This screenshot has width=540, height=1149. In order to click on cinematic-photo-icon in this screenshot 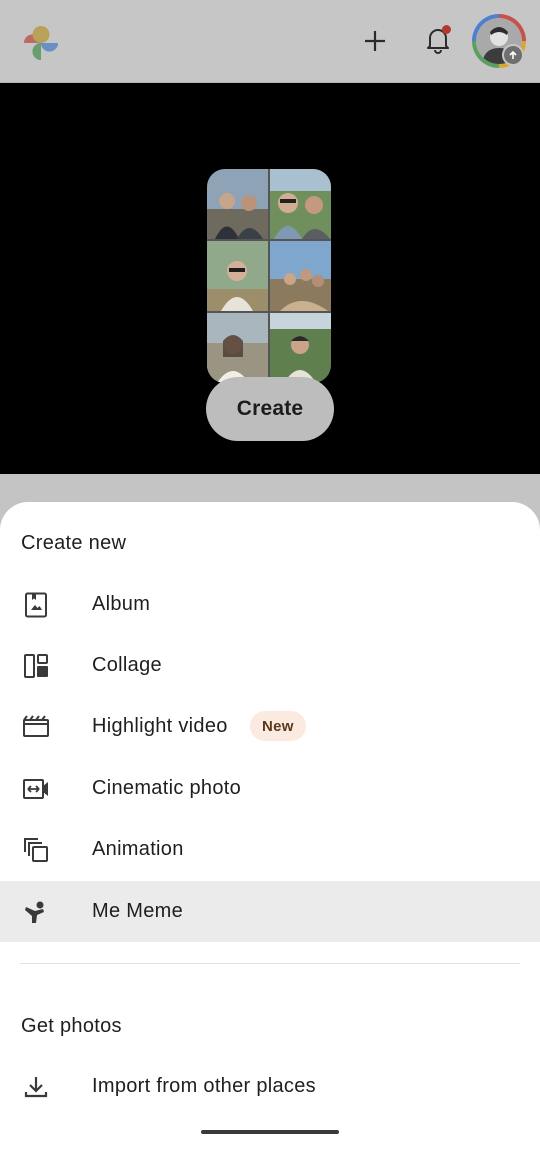, I will do `click(36, 789)`.